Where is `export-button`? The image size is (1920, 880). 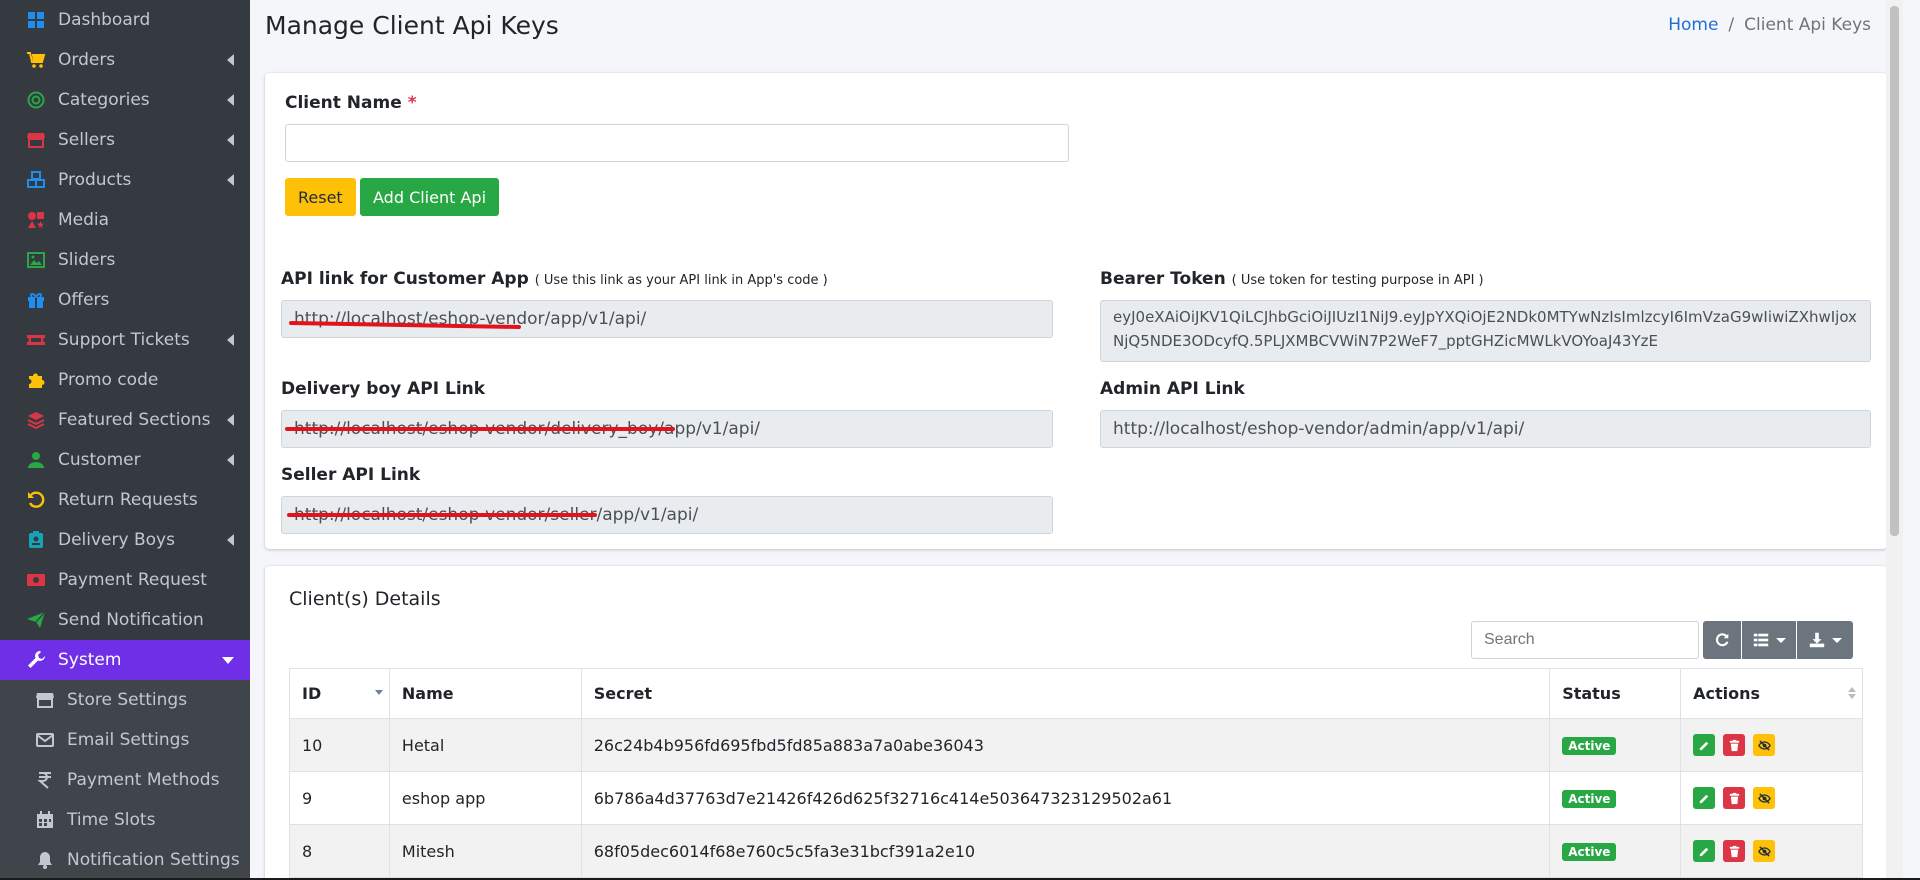
export-button is located at coordinates (1825, 640).